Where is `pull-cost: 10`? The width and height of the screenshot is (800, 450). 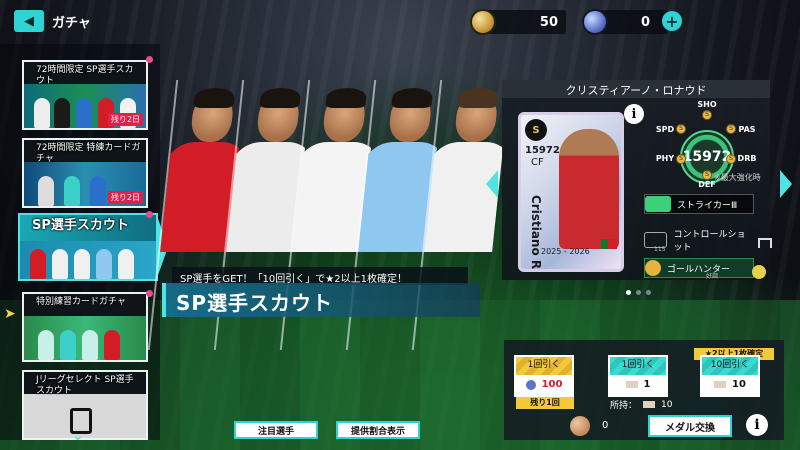 pull-cost: 10 is located at coordinates (739, 384).